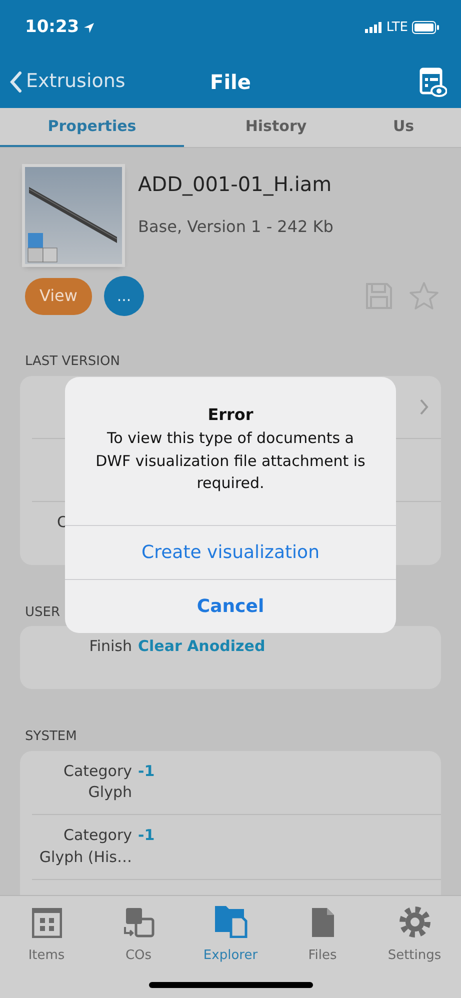 The image size is (461, 998). What do you see at coordinates (414, 922) in the screenshot?
I see `settings-icon` at bounding box center [414, 922].